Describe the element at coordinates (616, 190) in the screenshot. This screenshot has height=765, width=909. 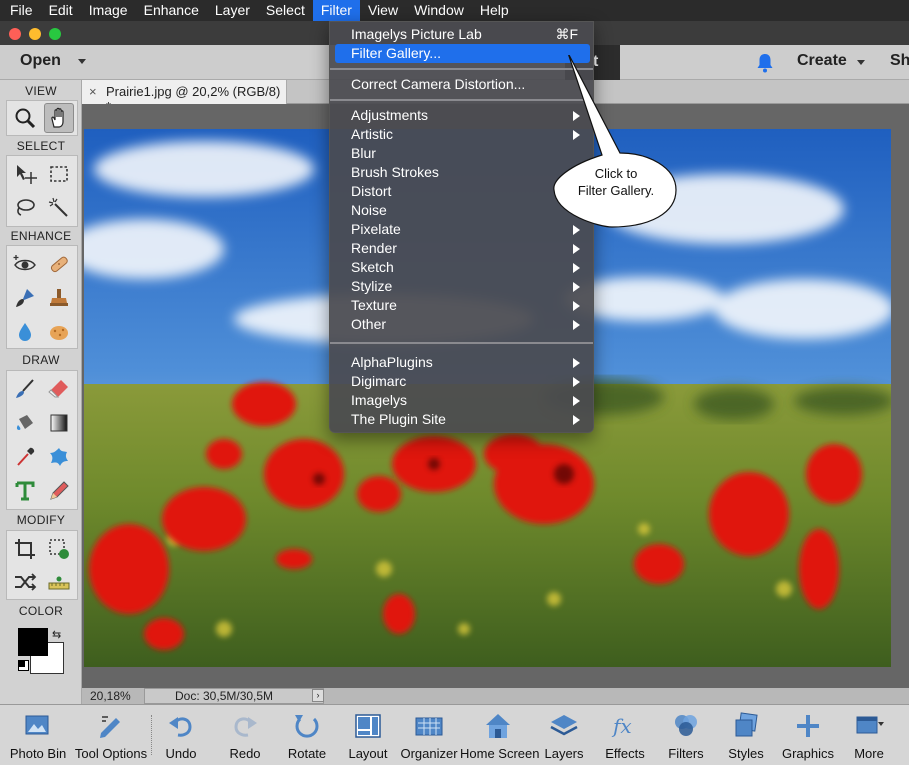
I see `callout-line-2: Filter Gallery.` at that location.